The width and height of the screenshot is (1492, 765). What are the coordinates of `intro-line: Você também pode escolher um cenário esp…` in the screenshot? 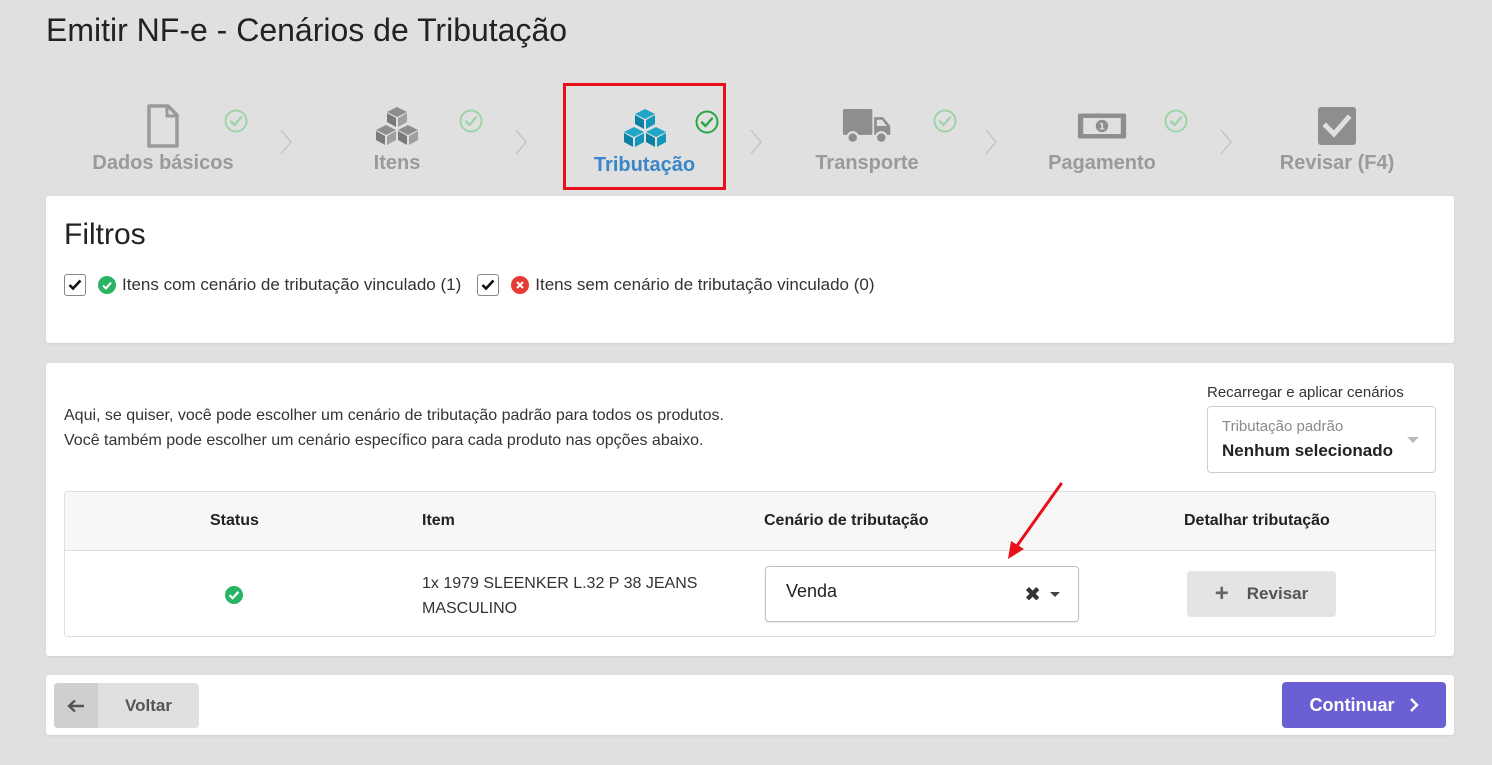 It's located at (384, 440).